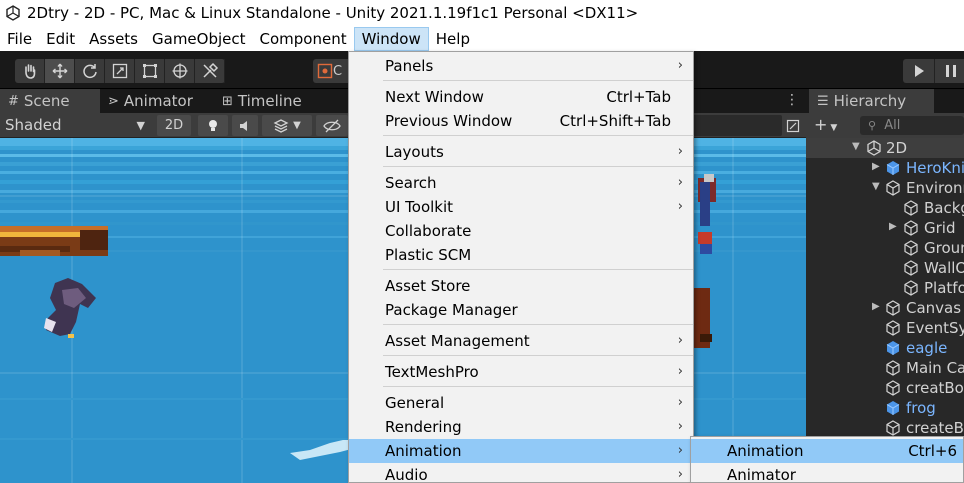  I want to click on menu-item-label: Previous Window, so click(449, 121).